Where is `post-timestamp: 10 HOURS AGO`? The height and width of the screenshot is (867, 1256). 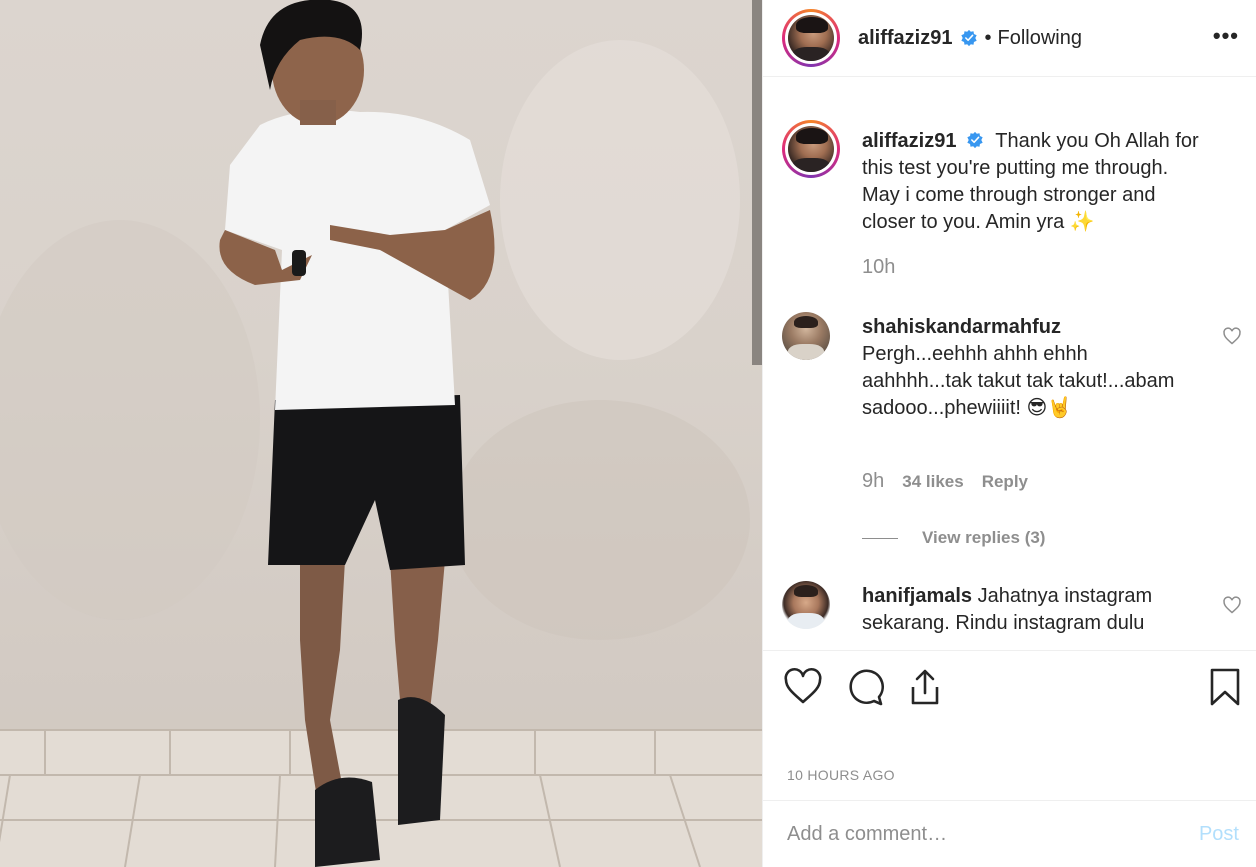 post-timestamp: 10 HOURS AGO is located at coordinates (841, 775).